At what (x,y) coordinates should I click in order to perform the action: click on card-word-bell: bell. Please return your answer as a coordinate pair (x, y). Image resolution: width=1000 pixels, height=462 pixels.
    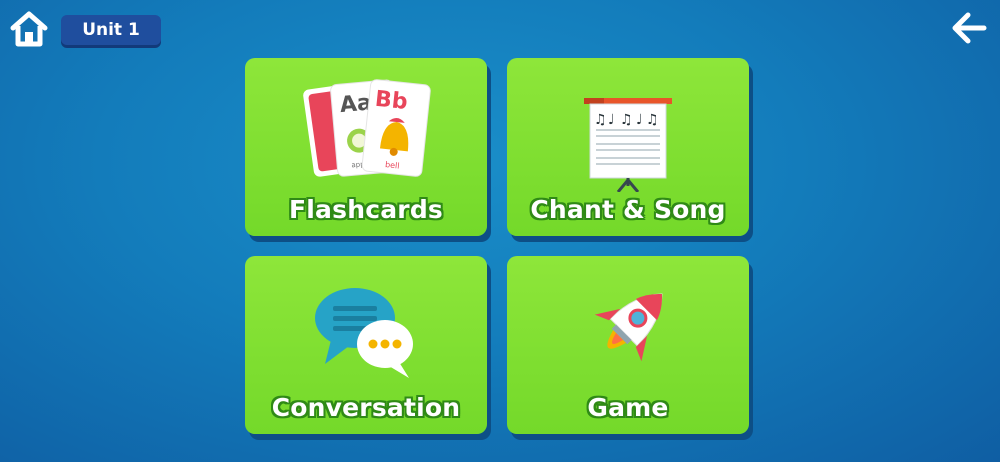
    Looking at the image, I should click on (392, 165).